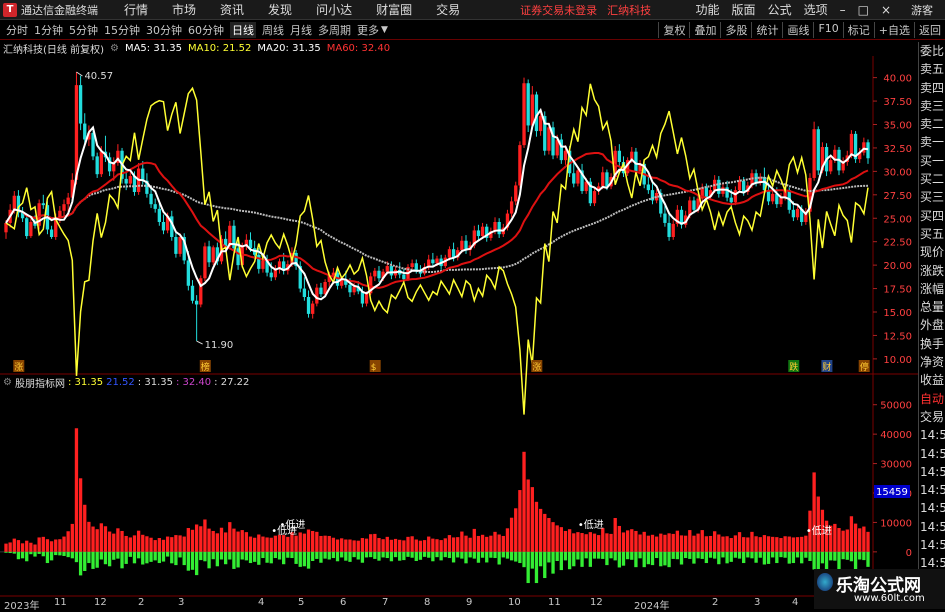 The width and height of the screenshot is (945, 612). What do you see at coordinates (863, 10) in the screenshot?
I see `maximize-icon: □` at bounding box center [863, 10].